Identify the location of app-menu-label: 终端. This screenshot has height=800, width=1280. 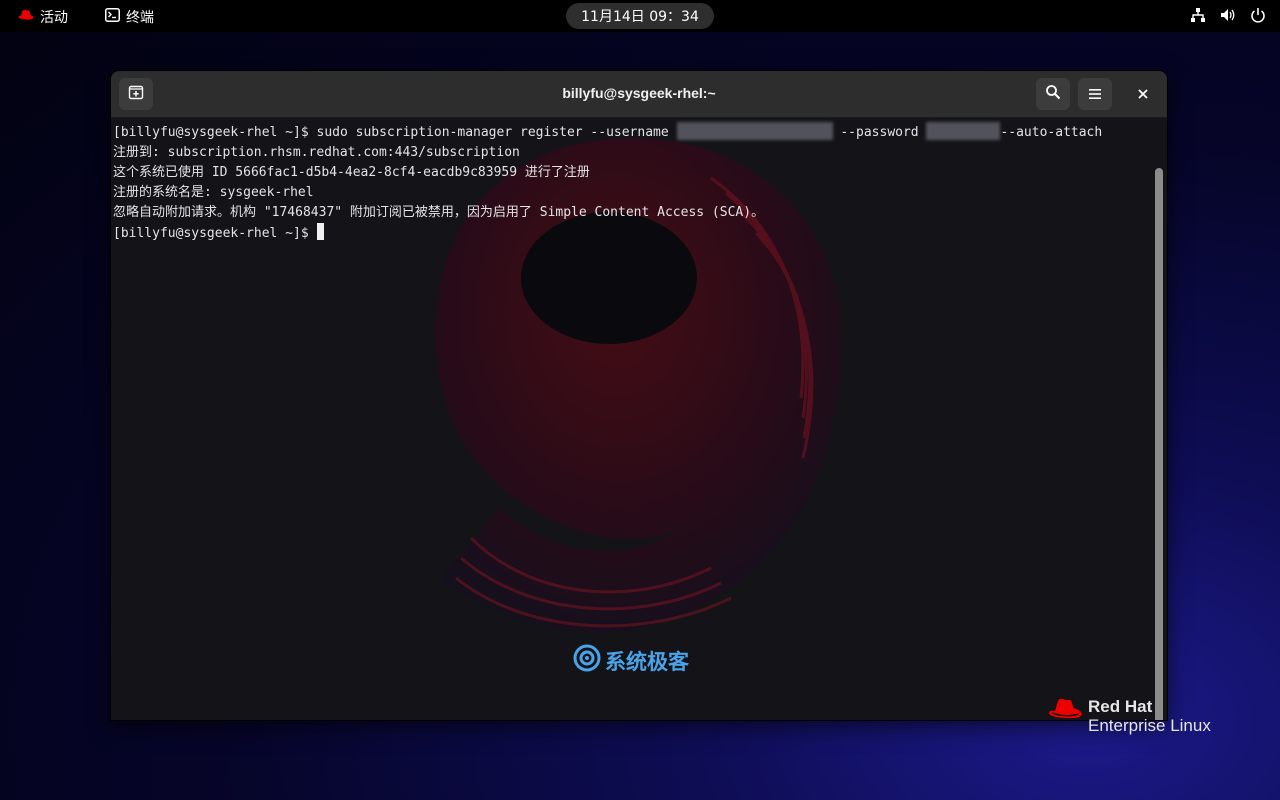
(140, 18).